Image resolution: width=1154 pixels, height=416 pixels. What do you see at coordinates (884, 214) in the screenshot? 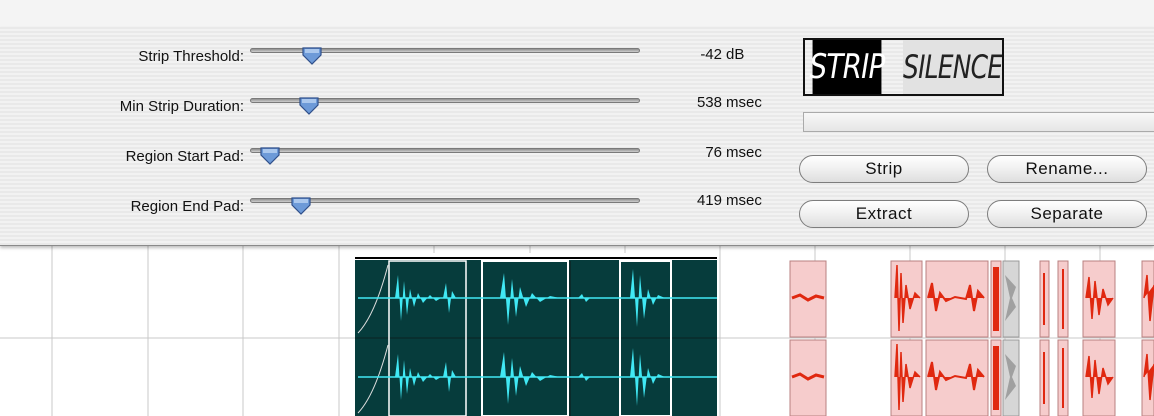
I see `extract-button: Extract` at bounding box center [884, 214].